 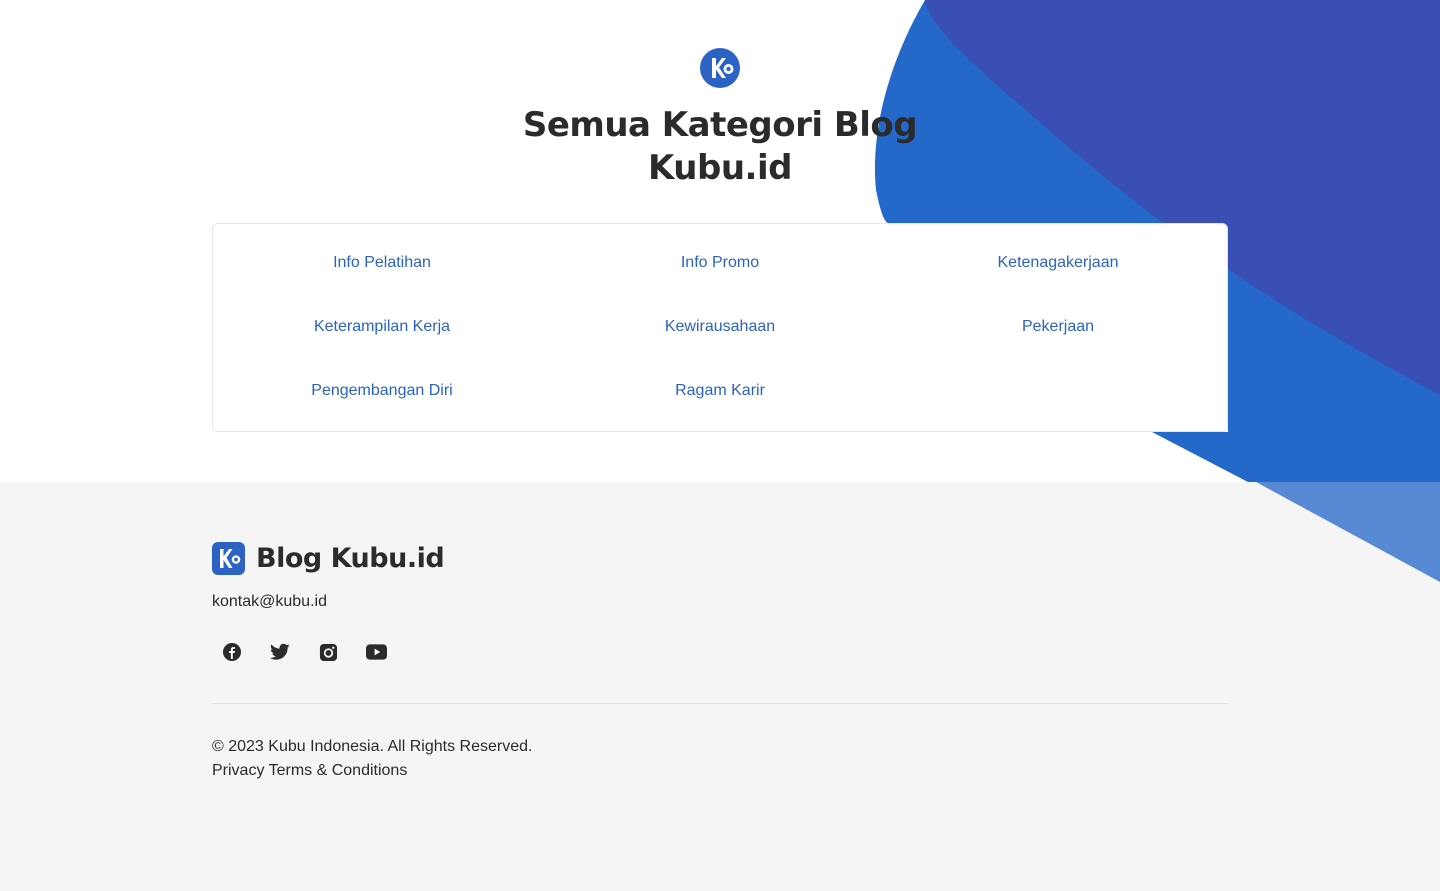 I want to click on footer-brand: Blog Kubu.id, so click(x=328, y=558).